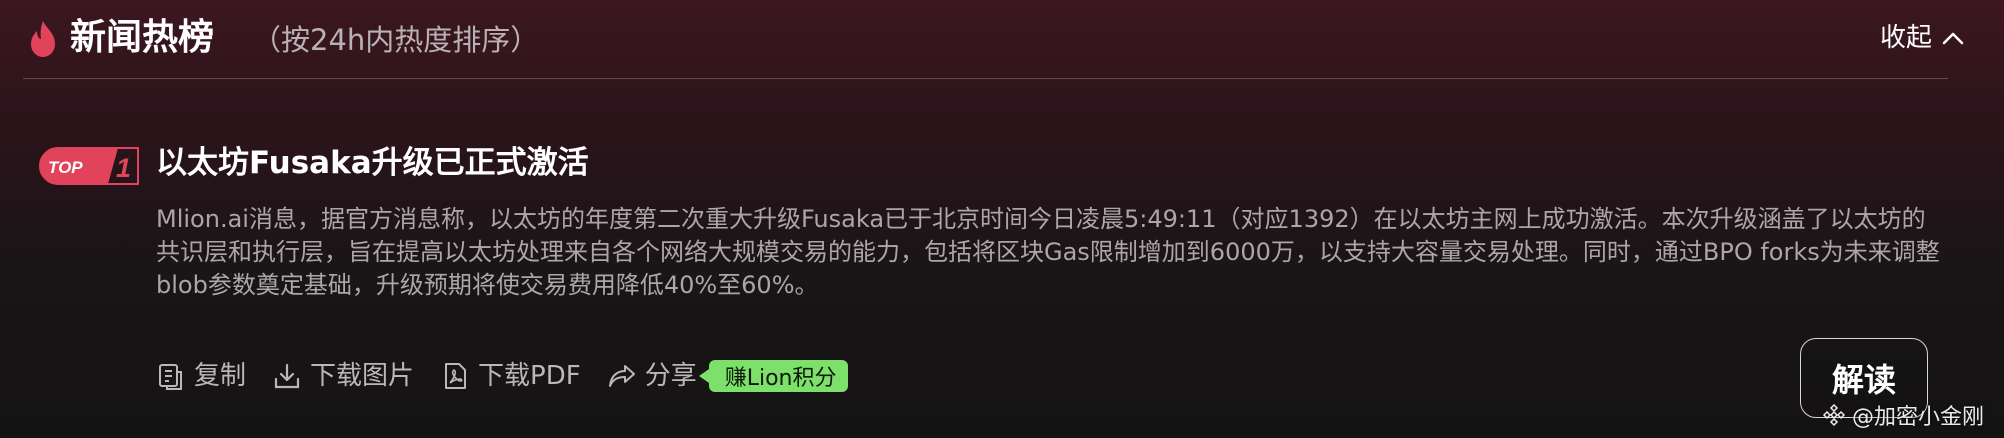 The image size is (2004, 438). I want to click on download-image-label: 下载图片, so click(362, 376).